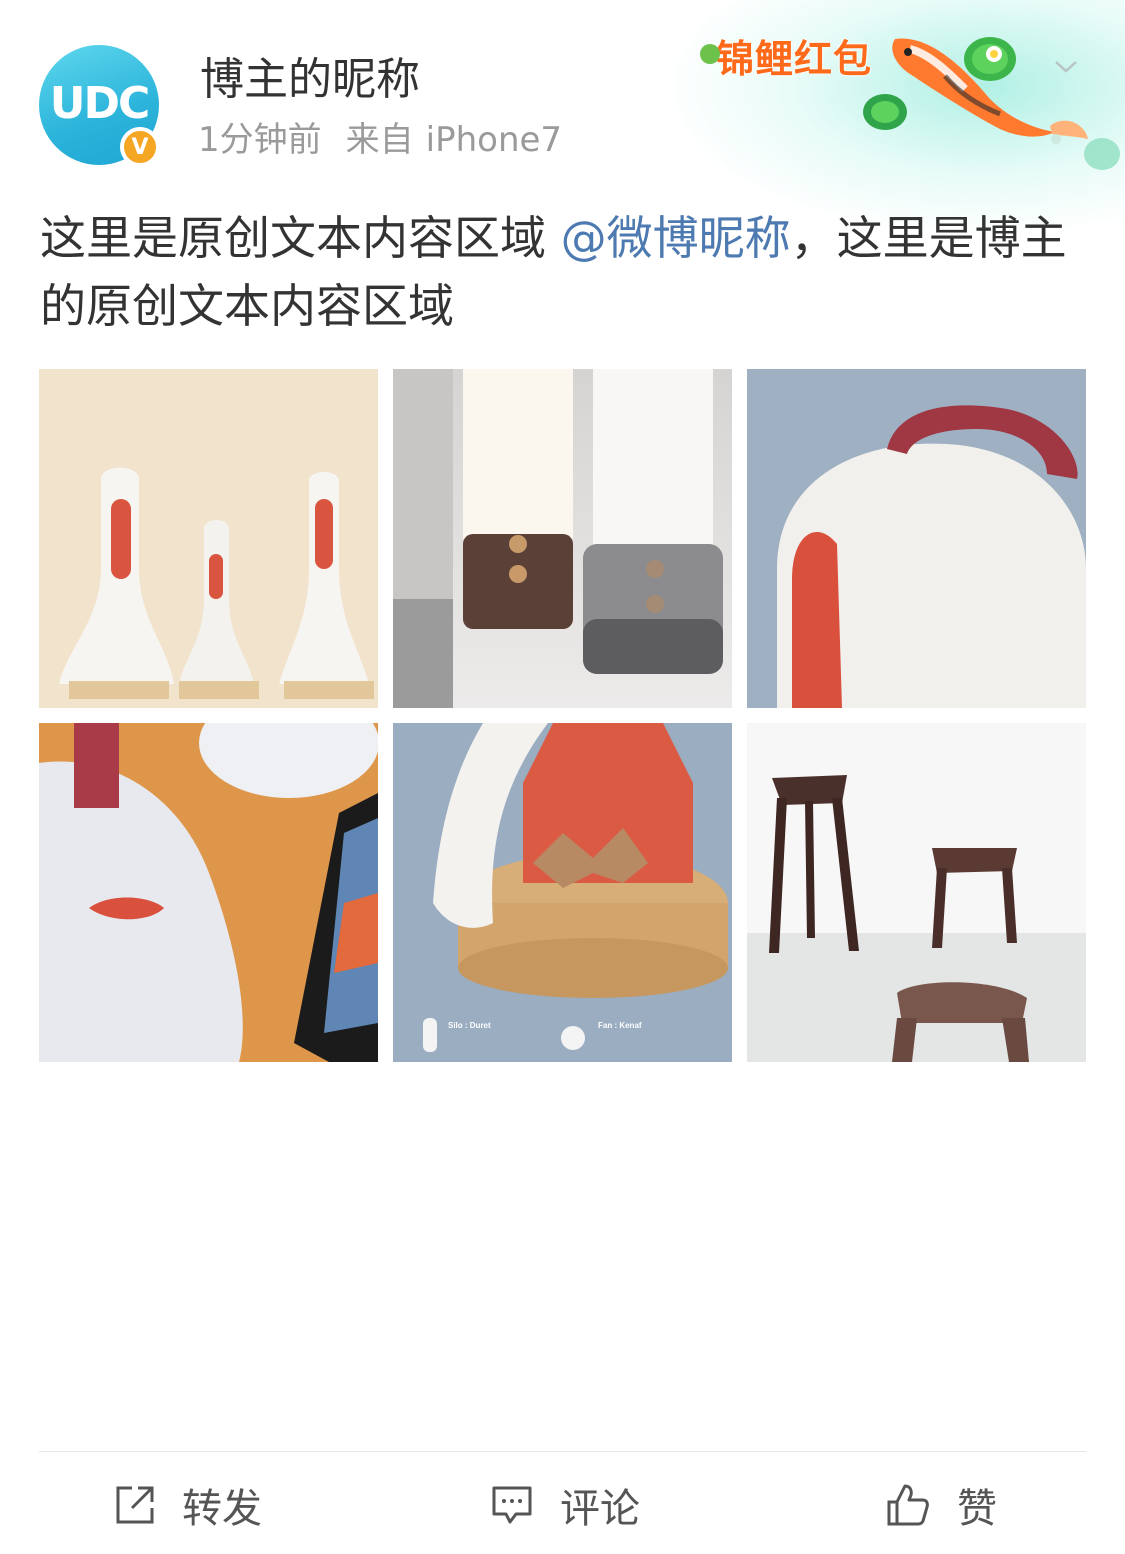 The image size is (1125, 1554). I want to click on action-bar: 转发 评论 赞, so click(562, 1505).